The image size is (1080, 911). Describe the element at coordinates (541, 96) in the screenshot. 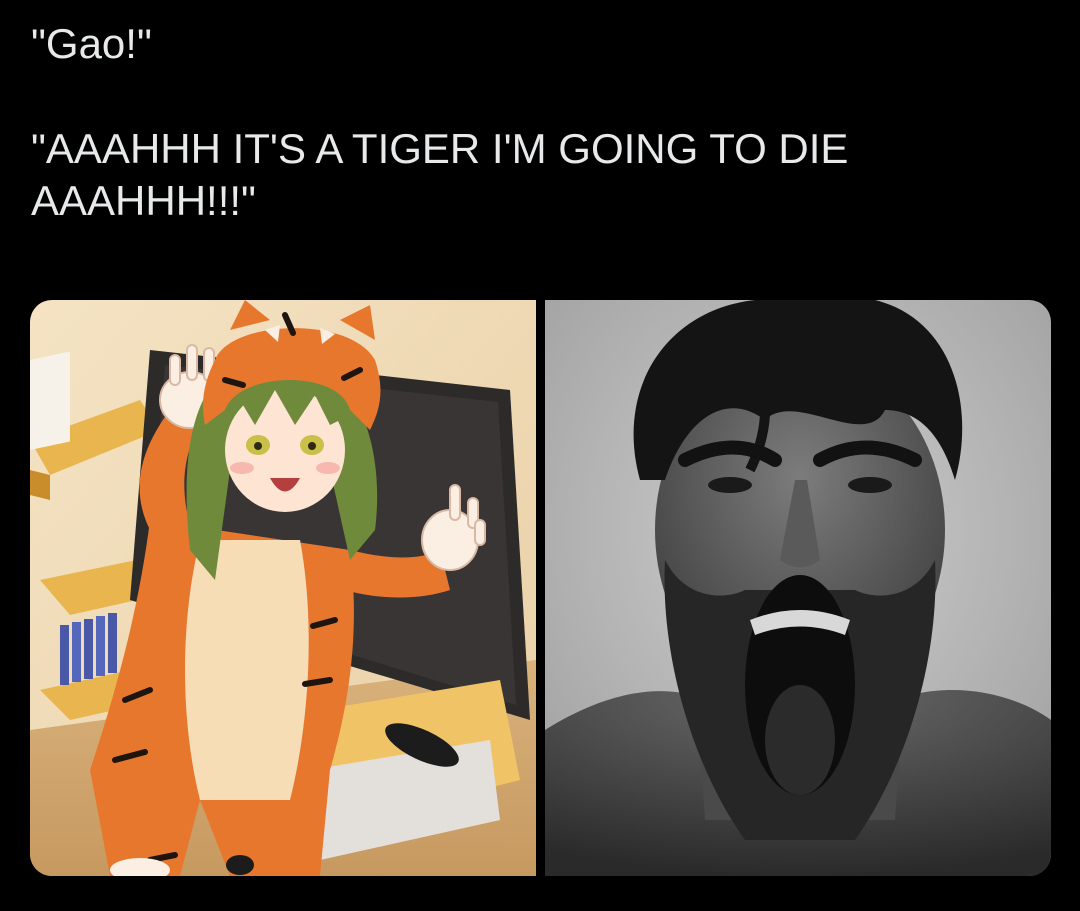

I see `line-break-spacer` at that location.